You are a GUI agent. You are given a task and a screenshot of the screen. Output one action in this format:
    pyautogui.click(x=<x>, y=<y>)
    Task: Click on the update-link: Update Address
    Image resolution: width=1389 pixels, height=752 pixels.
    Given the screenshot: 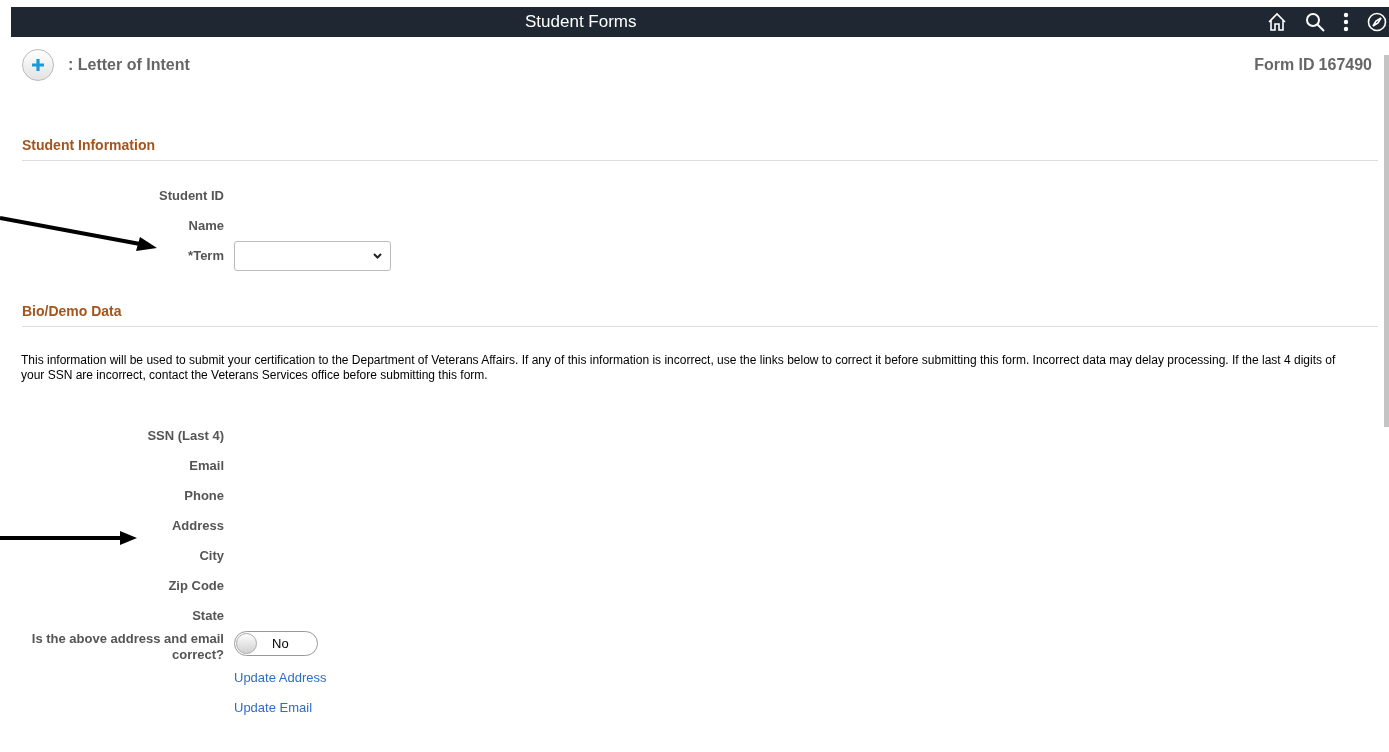 What is the action you would take?
    pyautogui.click(x=280, y=678)
    